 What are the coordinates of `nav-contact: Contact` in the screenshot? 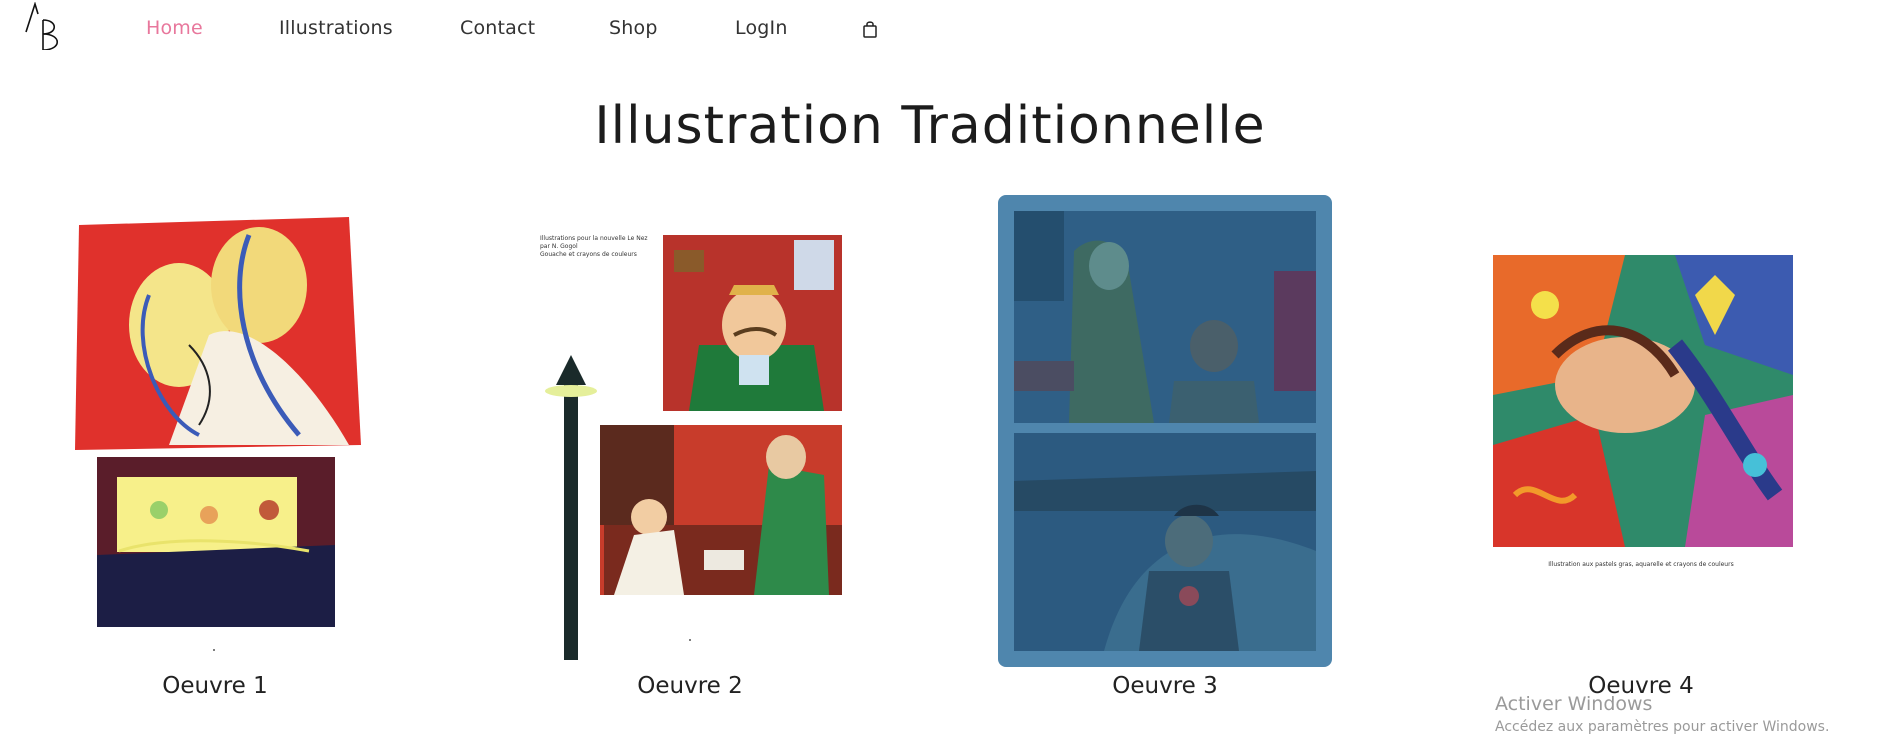 It's located at (497, 28).